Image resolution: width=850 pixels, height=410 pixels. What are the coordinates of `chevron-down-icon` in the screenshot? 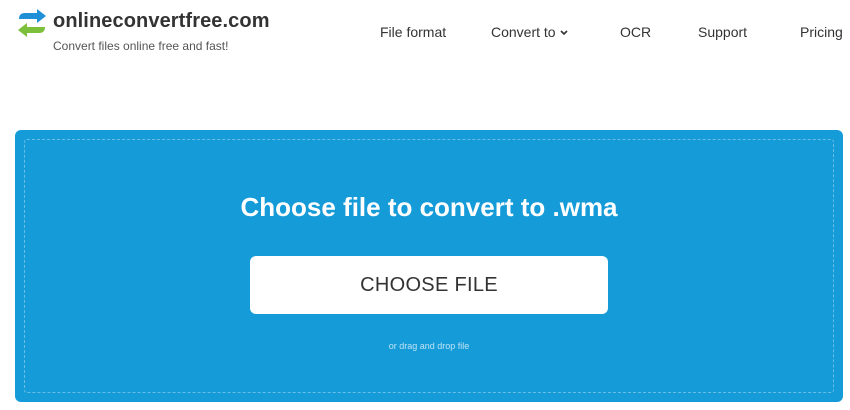 It's located at (564, 33).